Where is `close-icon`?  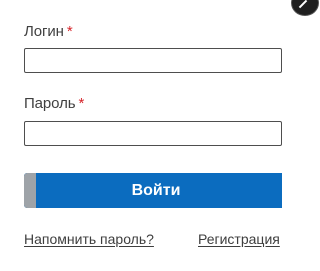 close-icon is located at coordinates (305, 8).